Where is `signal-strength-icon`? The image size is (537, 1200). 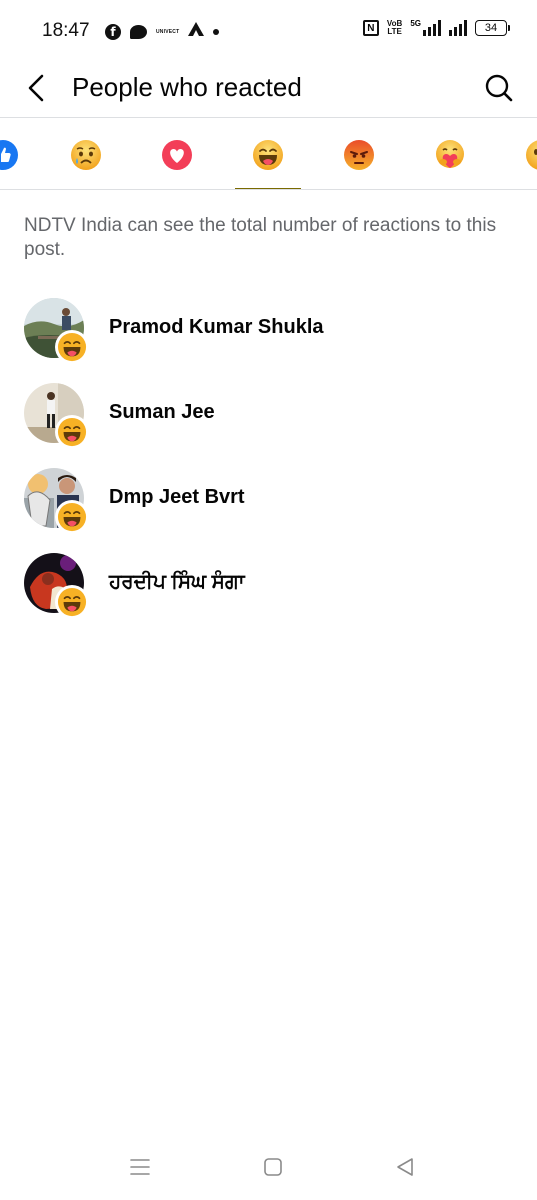 signal-strength-icon is located at coordinates (458, 28).